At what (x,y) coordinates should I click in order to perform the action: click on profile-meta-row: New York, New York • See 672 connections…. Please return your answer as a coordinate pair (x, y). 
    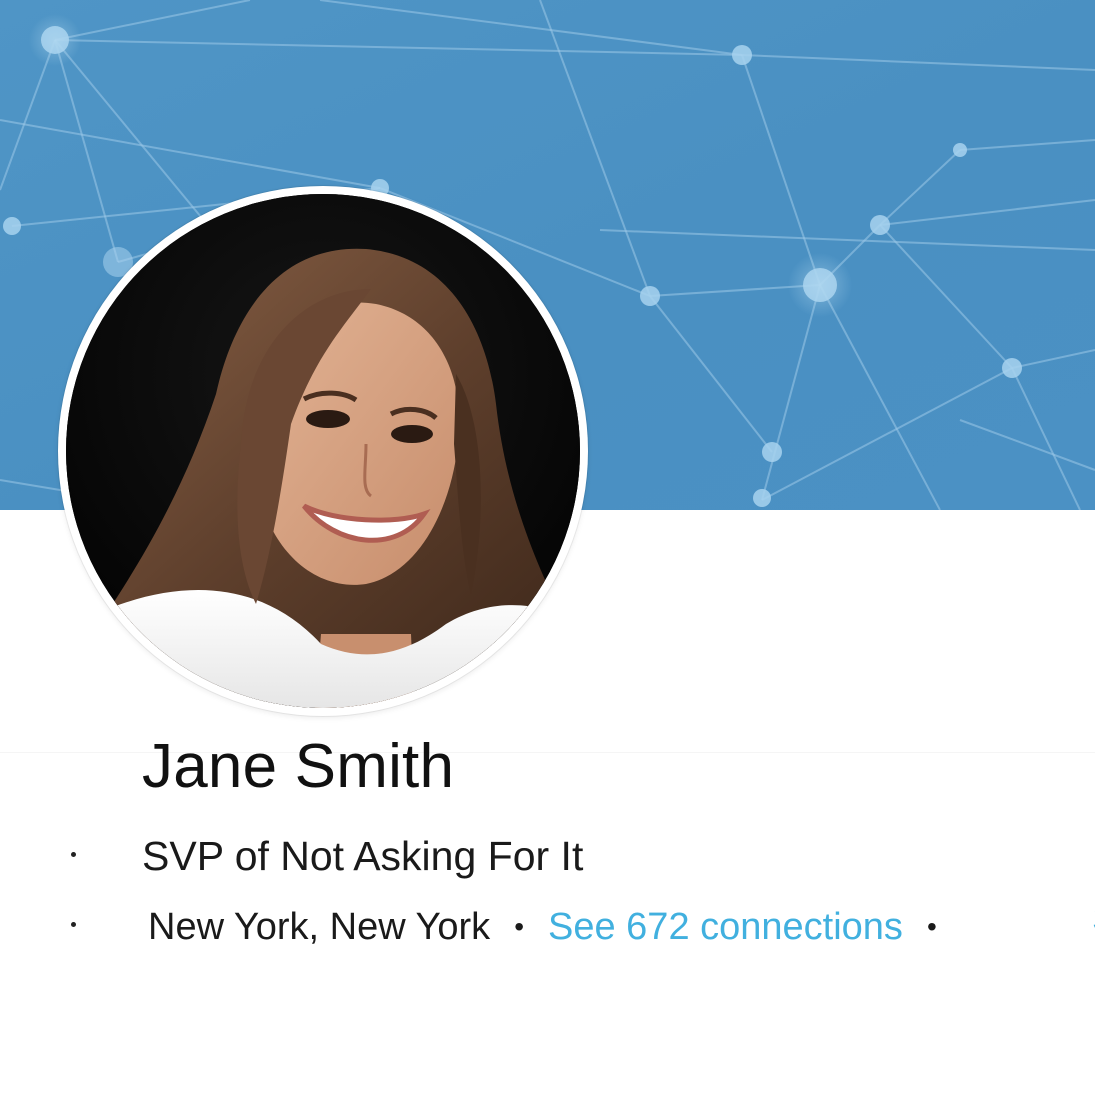
    Looking at the image, I should click on (554, 927).